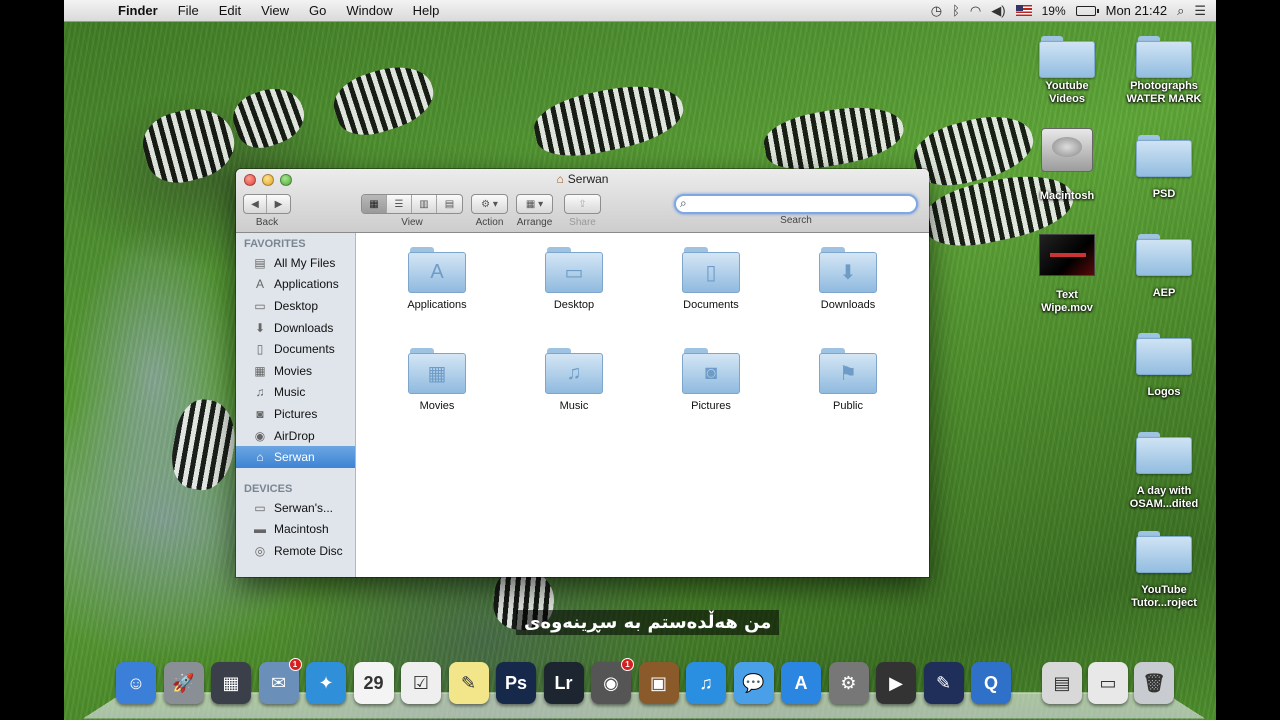 This screenshot has width=1280, height=720. Describe the element at coordinates (295, 306) in the screenshot. I see `sidebar-item-desktop: ▭ Desktop` at that location.